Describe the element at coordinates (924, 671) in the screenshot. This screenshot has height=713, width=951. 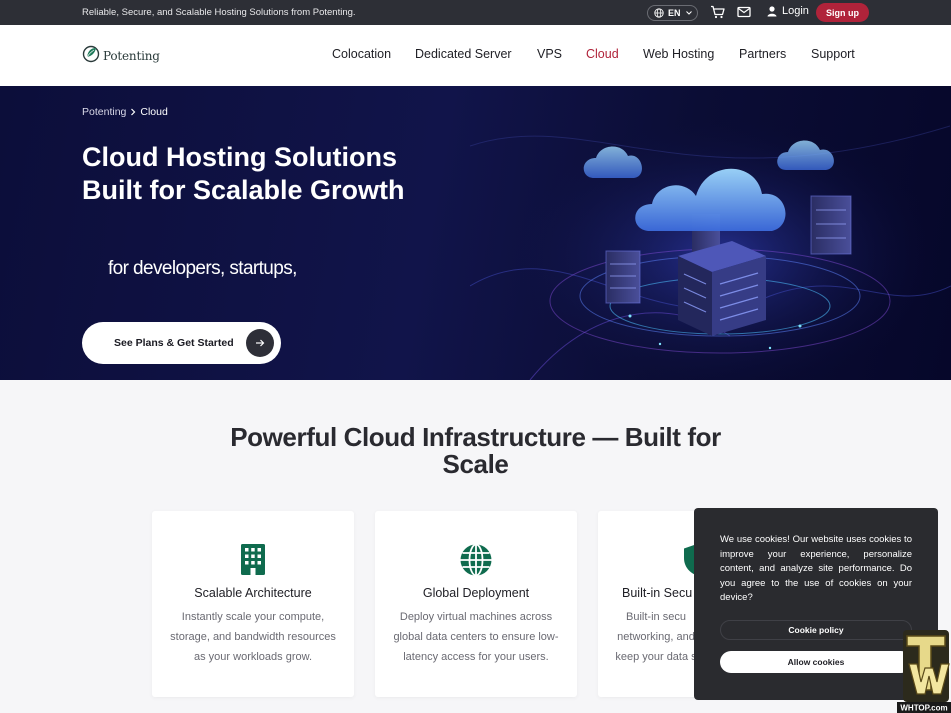
I see `whtop-badge-logo: WHTOP.com` at that location.